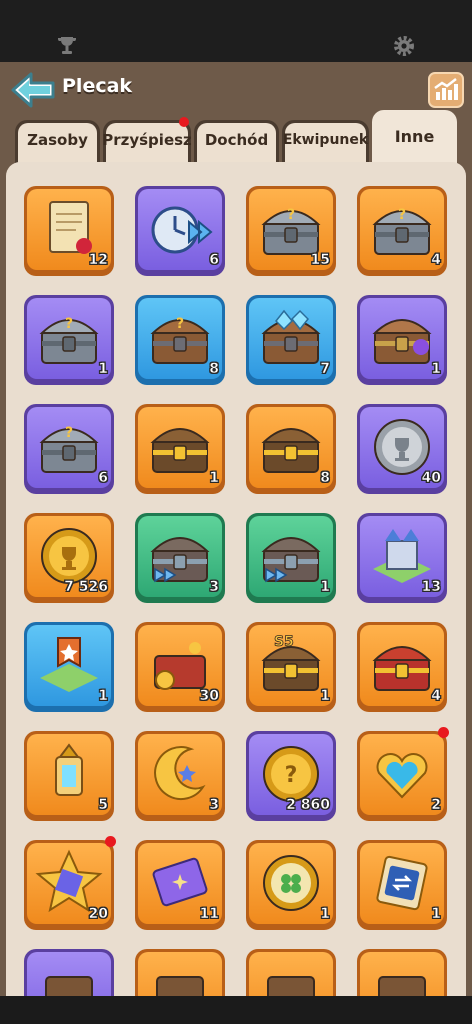 The width and height of the screenshot is (472, 1024). Describe the element at coordinates (97, 86) in the screenshot. I see `page-title: Plecak` at that location.